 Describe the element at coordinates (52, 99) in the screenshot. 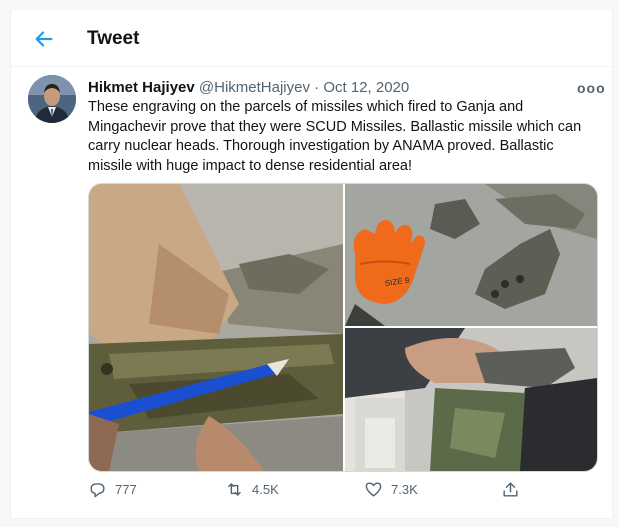

I see `avatar` at that location.